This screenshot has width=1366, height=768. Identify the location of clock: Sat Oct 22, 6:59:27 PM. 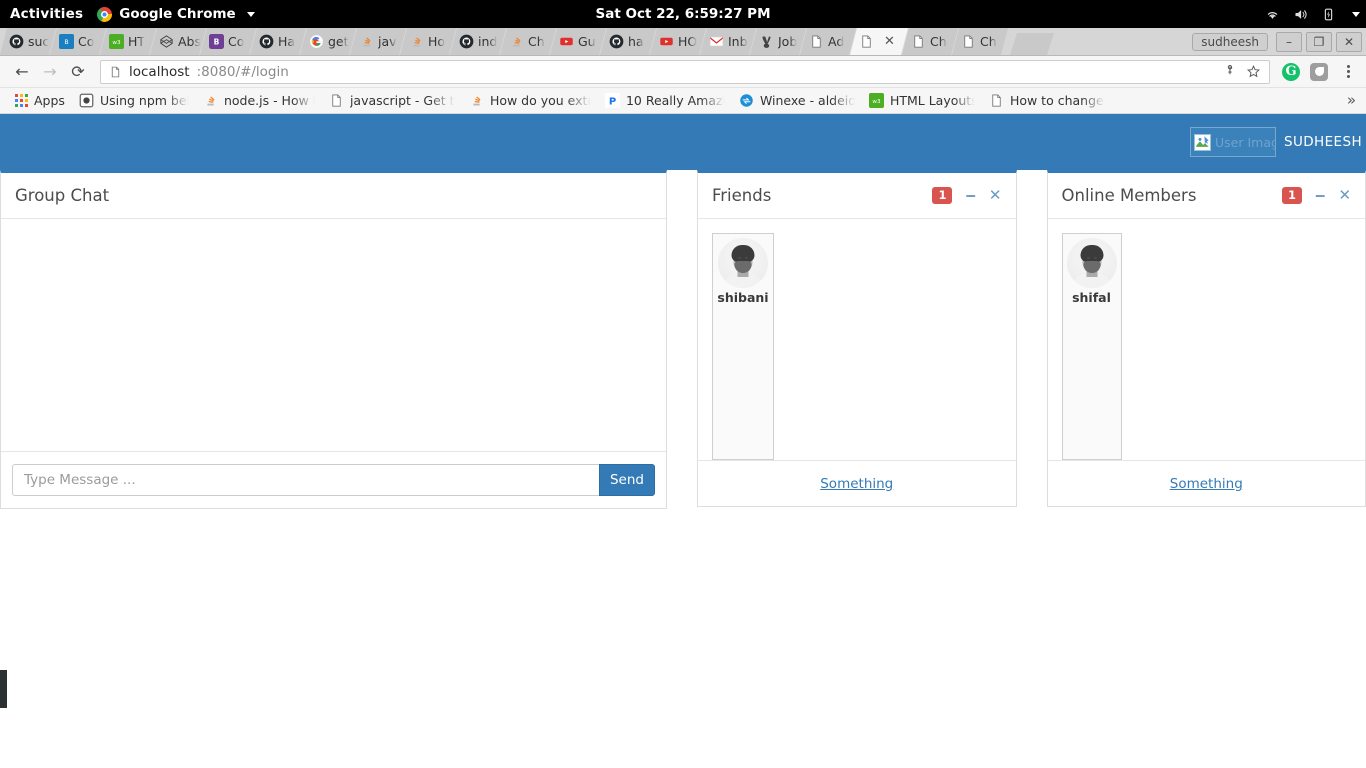
(682, 14).